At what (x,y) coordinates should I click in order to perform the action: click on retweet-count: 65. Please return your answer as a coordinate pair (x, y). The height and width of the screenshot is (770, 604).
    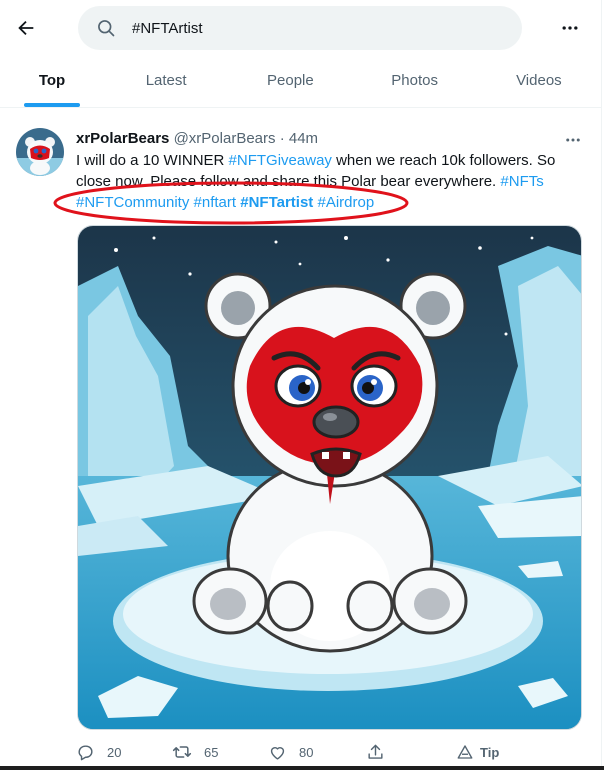
    Looking at the image, I should click on (211, 752).